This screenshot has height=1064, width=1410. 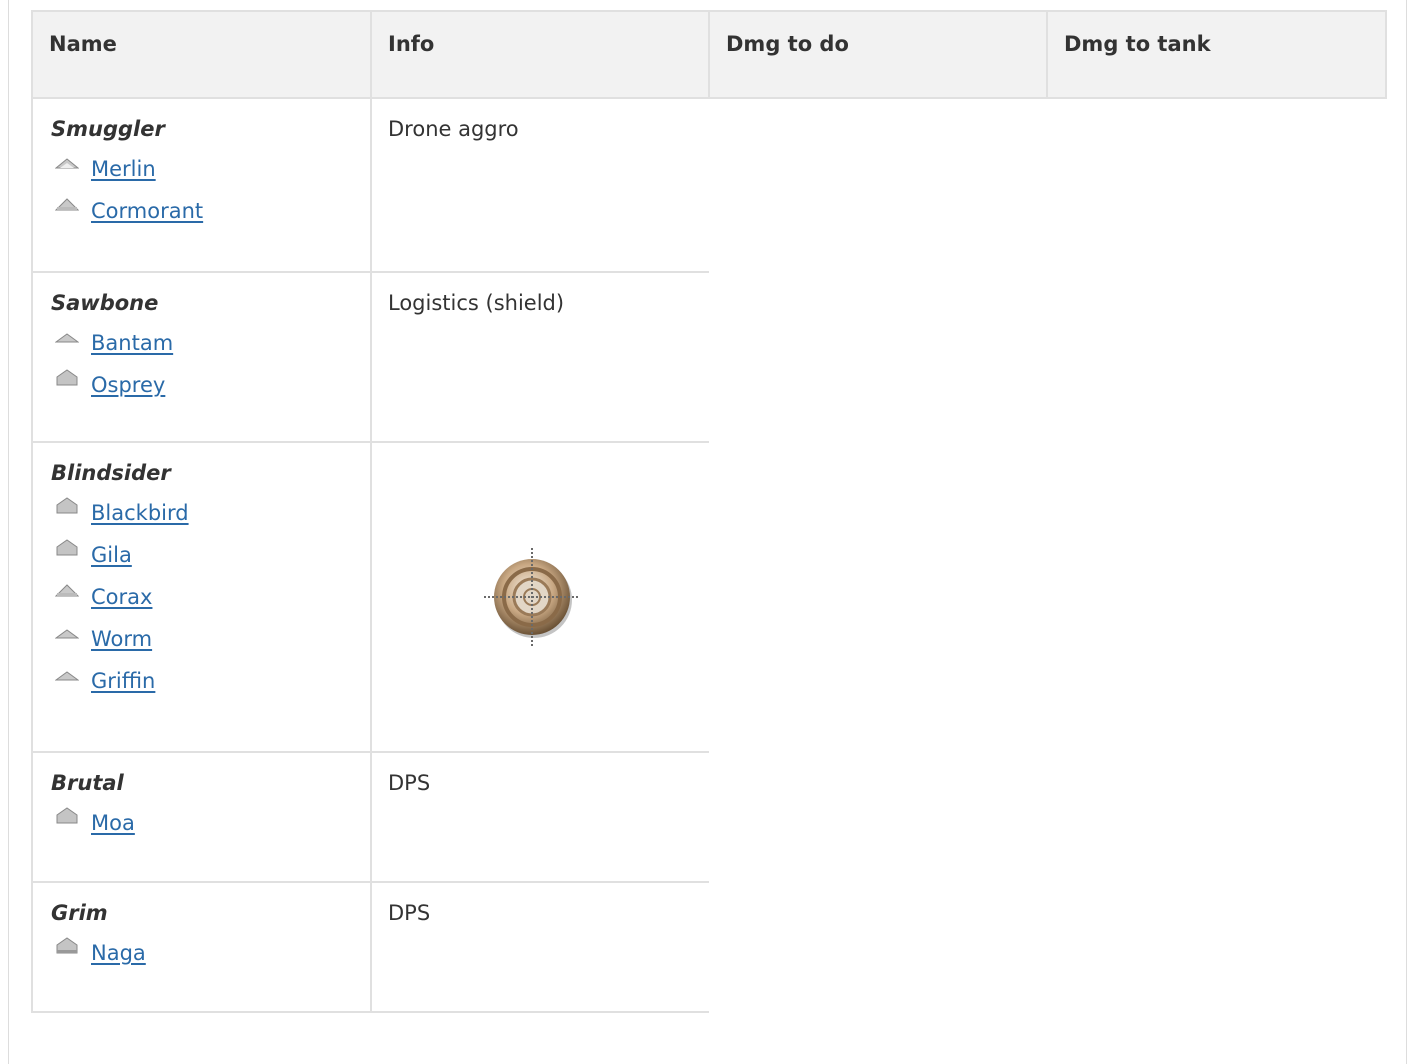 What do you see at coordinates (540, 54) in the screenshot?
I see `header-info: Info` at bounding box center [540, 54].